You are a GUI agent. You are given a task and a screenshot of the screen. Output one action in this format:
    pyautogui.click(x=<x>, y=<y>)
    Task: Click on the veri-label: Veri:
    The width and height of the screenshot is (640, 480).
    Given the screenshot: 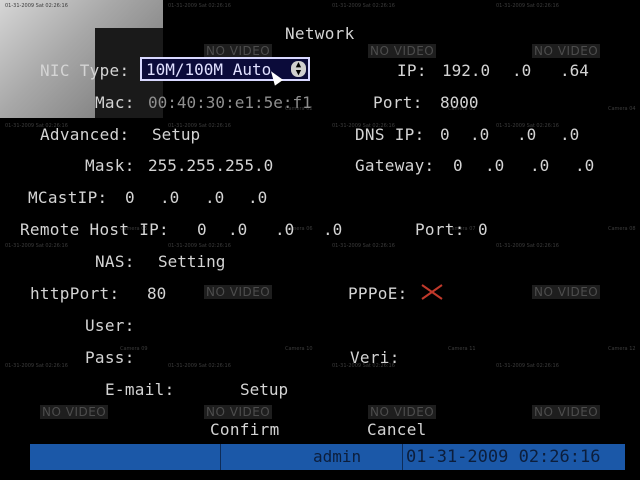 What is the action you would take?
    pyautogui.click(x=375, y=357)
    